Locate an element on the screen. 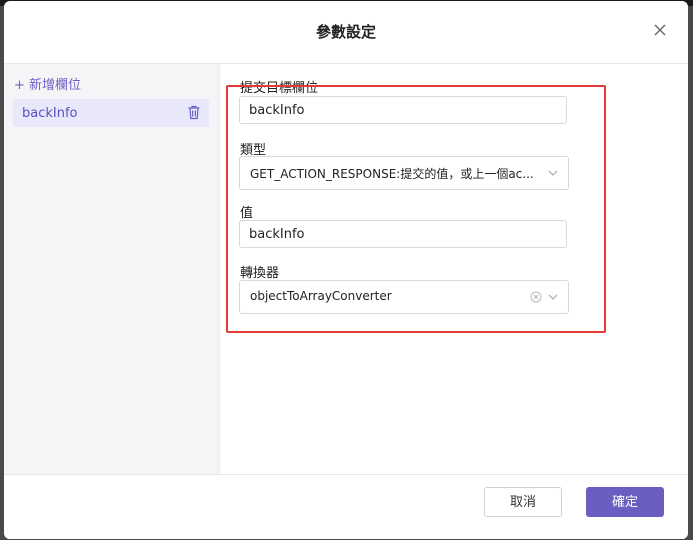  value-input is located at coordinates (403, 234).